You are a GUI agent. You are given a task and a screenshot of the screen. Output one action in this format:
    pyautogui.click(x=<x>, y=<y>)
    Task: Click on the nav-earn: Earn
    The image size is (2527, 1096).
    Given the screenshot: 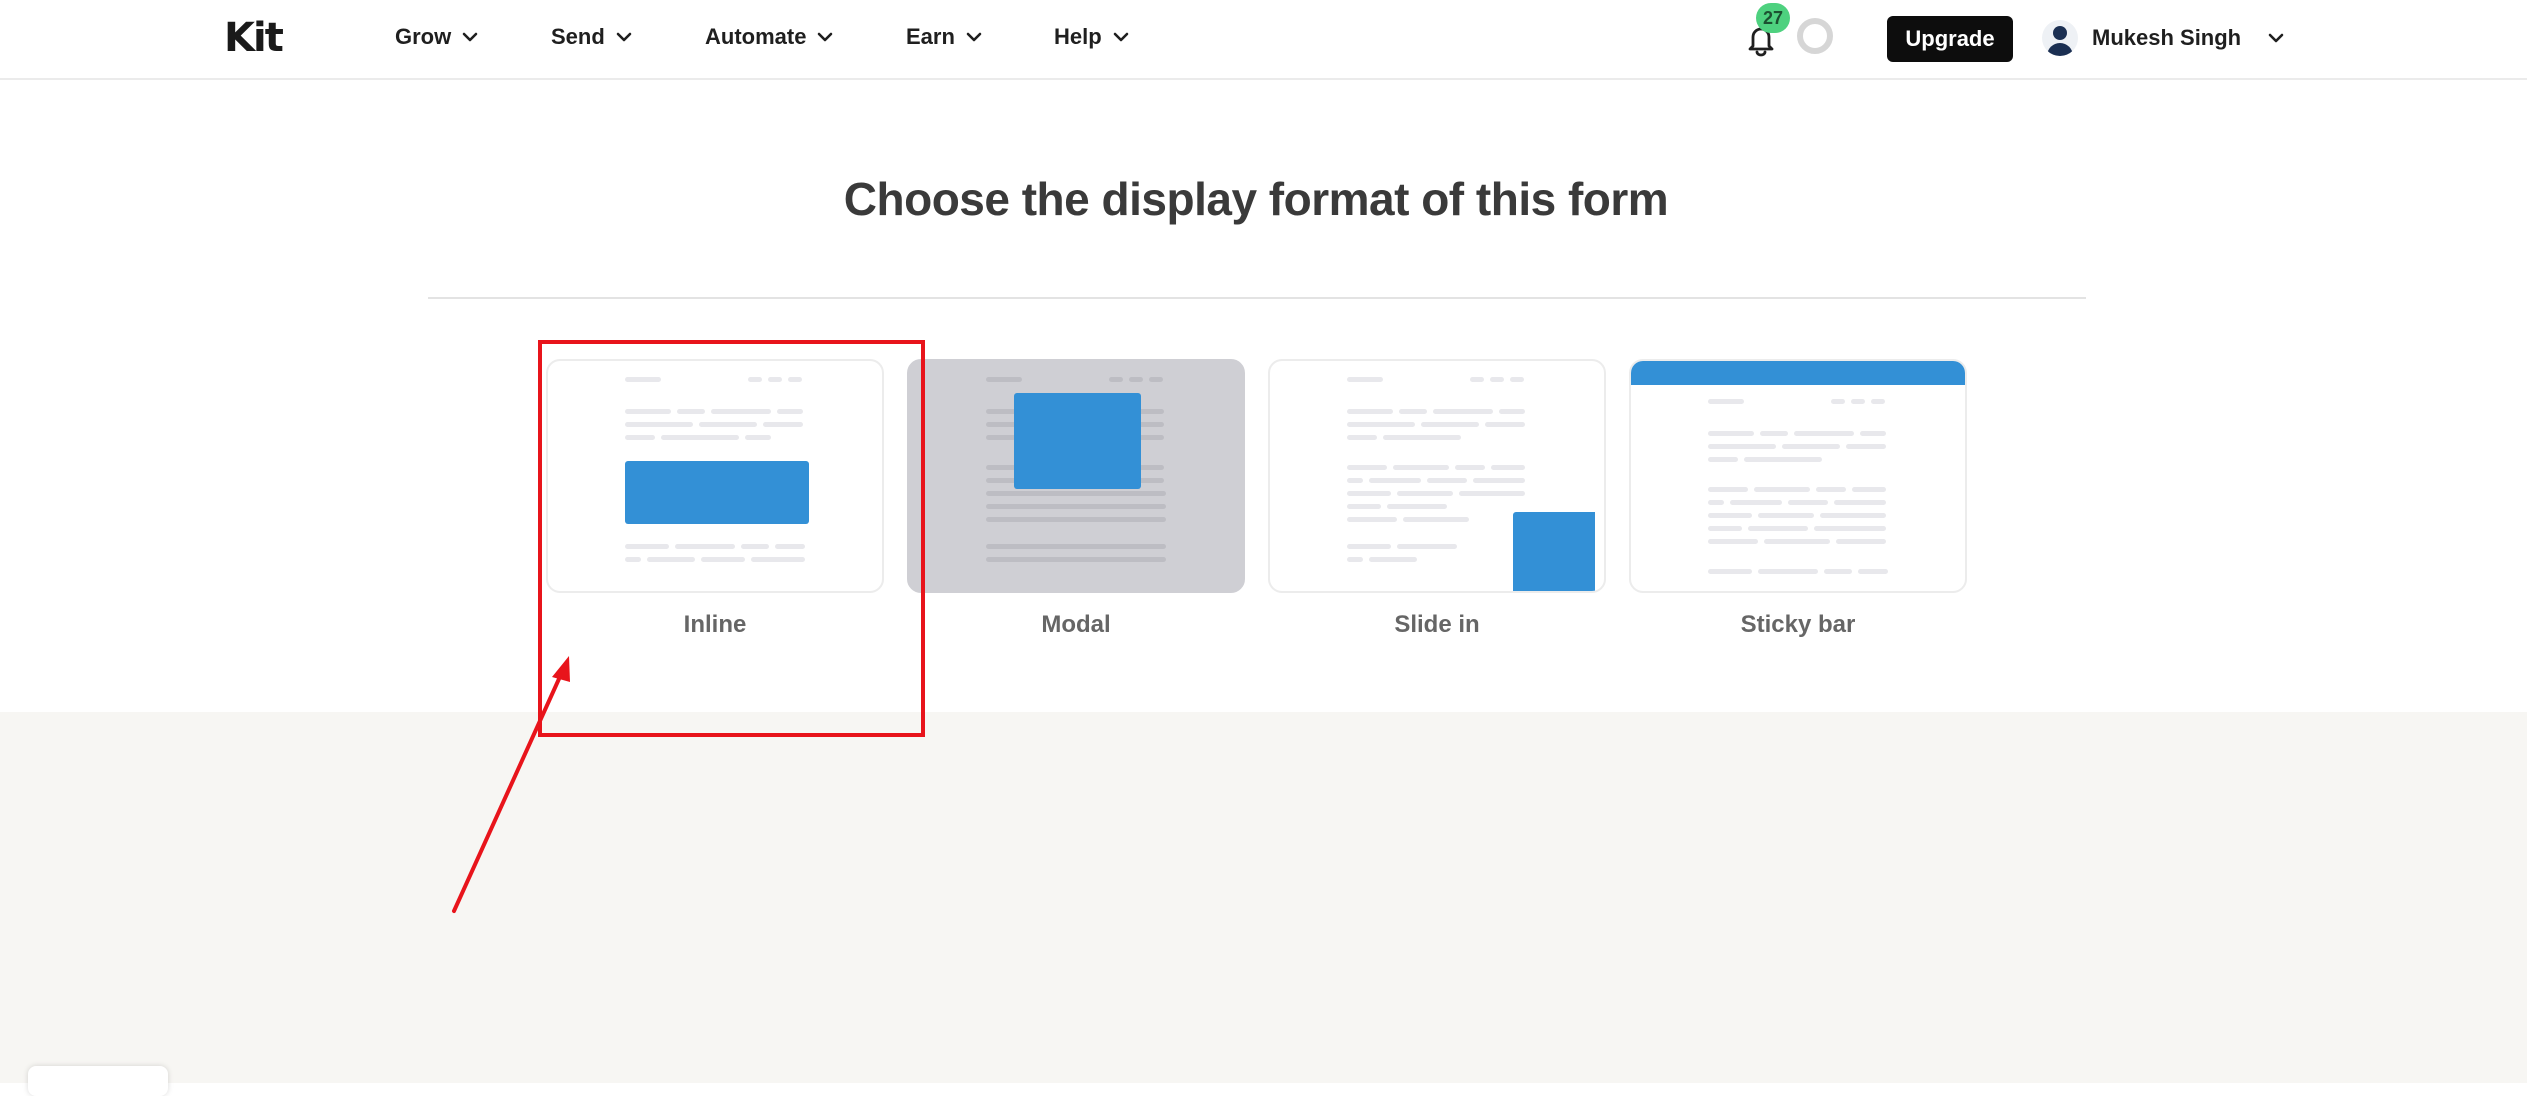 What is the action you would take?
    pyautogui.click(x=944, y=37)
    